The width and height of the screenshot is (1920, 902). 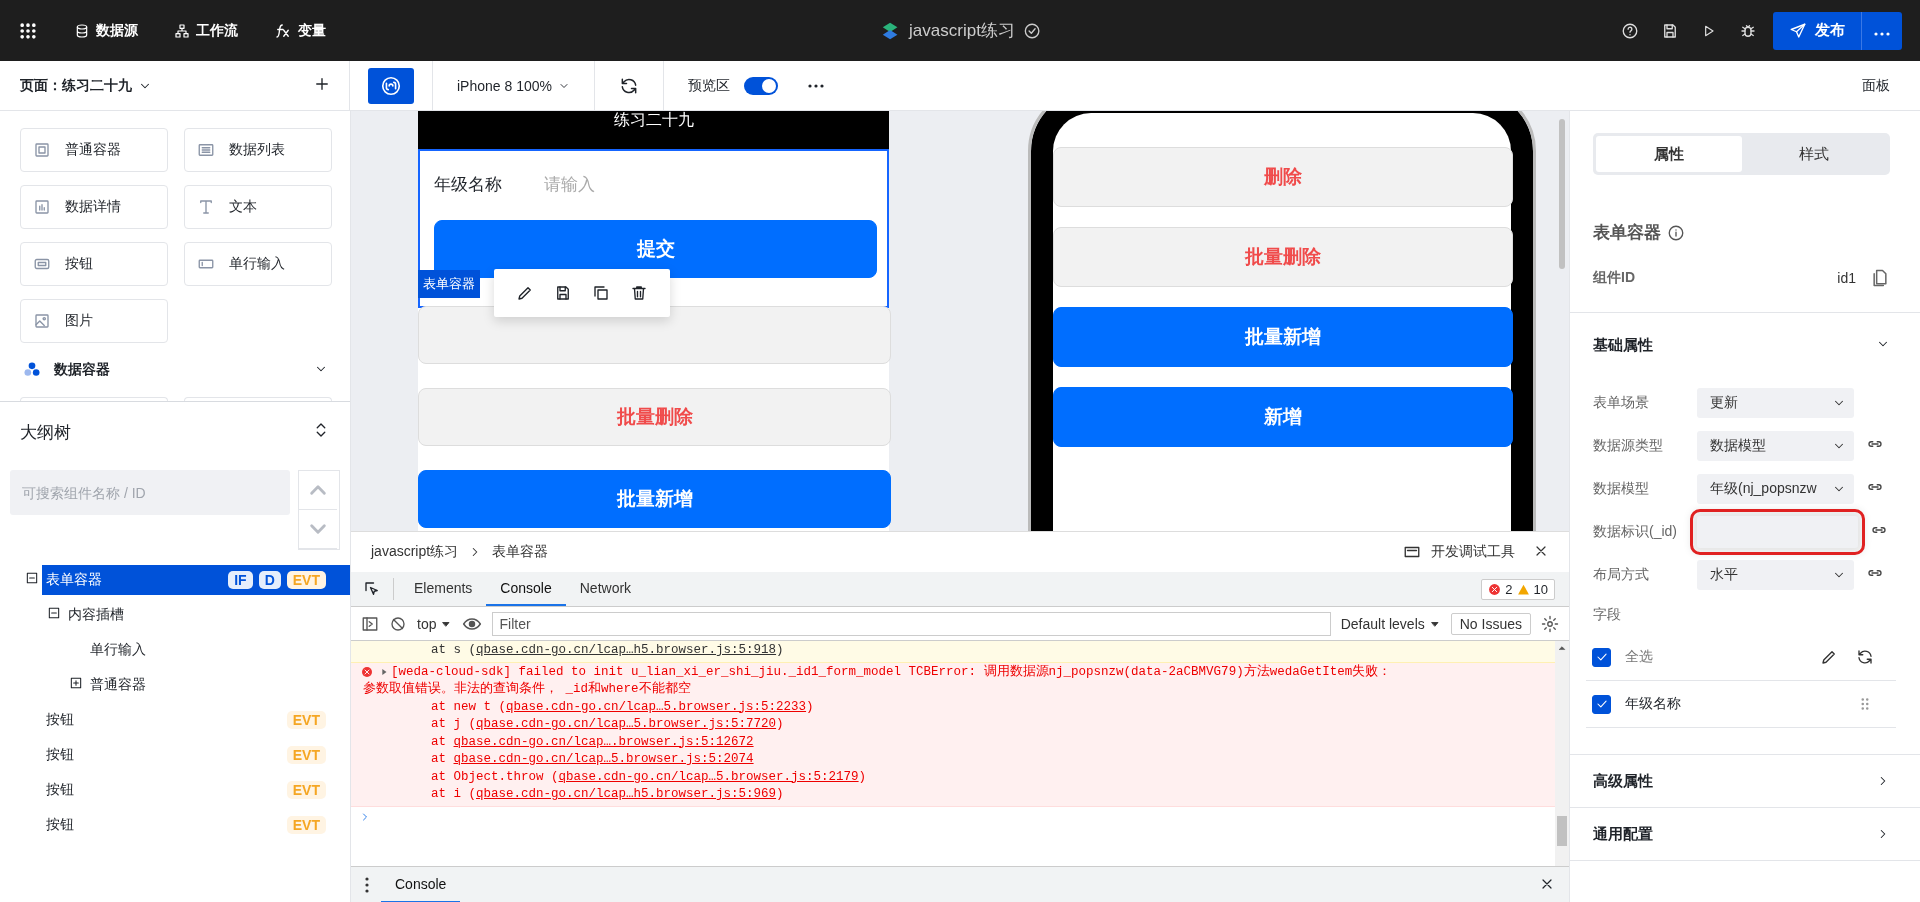 I want to click on error-message: 参数取值错误。非法的查询条件， _id和where不能都空, so click(x=527, y=689).